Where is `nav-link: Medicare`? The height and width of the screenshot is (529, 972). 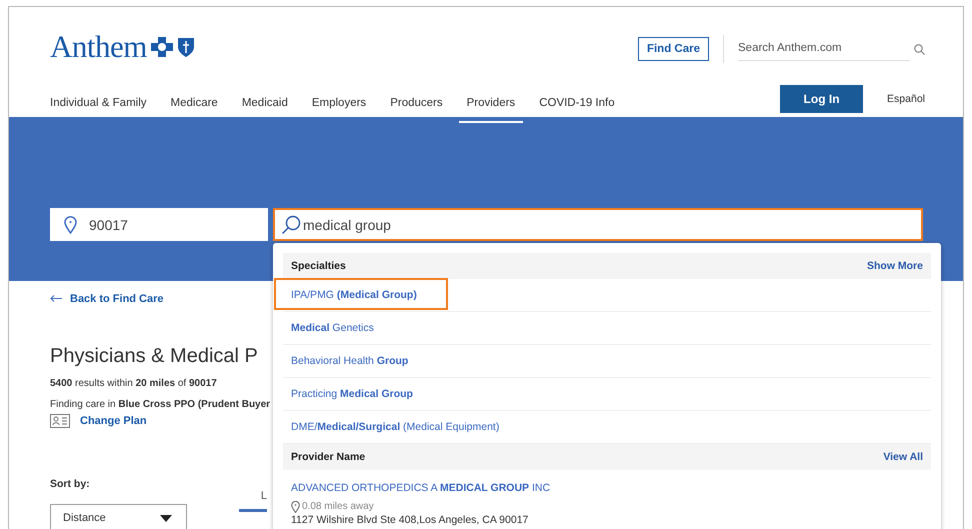 nav-link: Medicare is located at coordinates (194, 110).